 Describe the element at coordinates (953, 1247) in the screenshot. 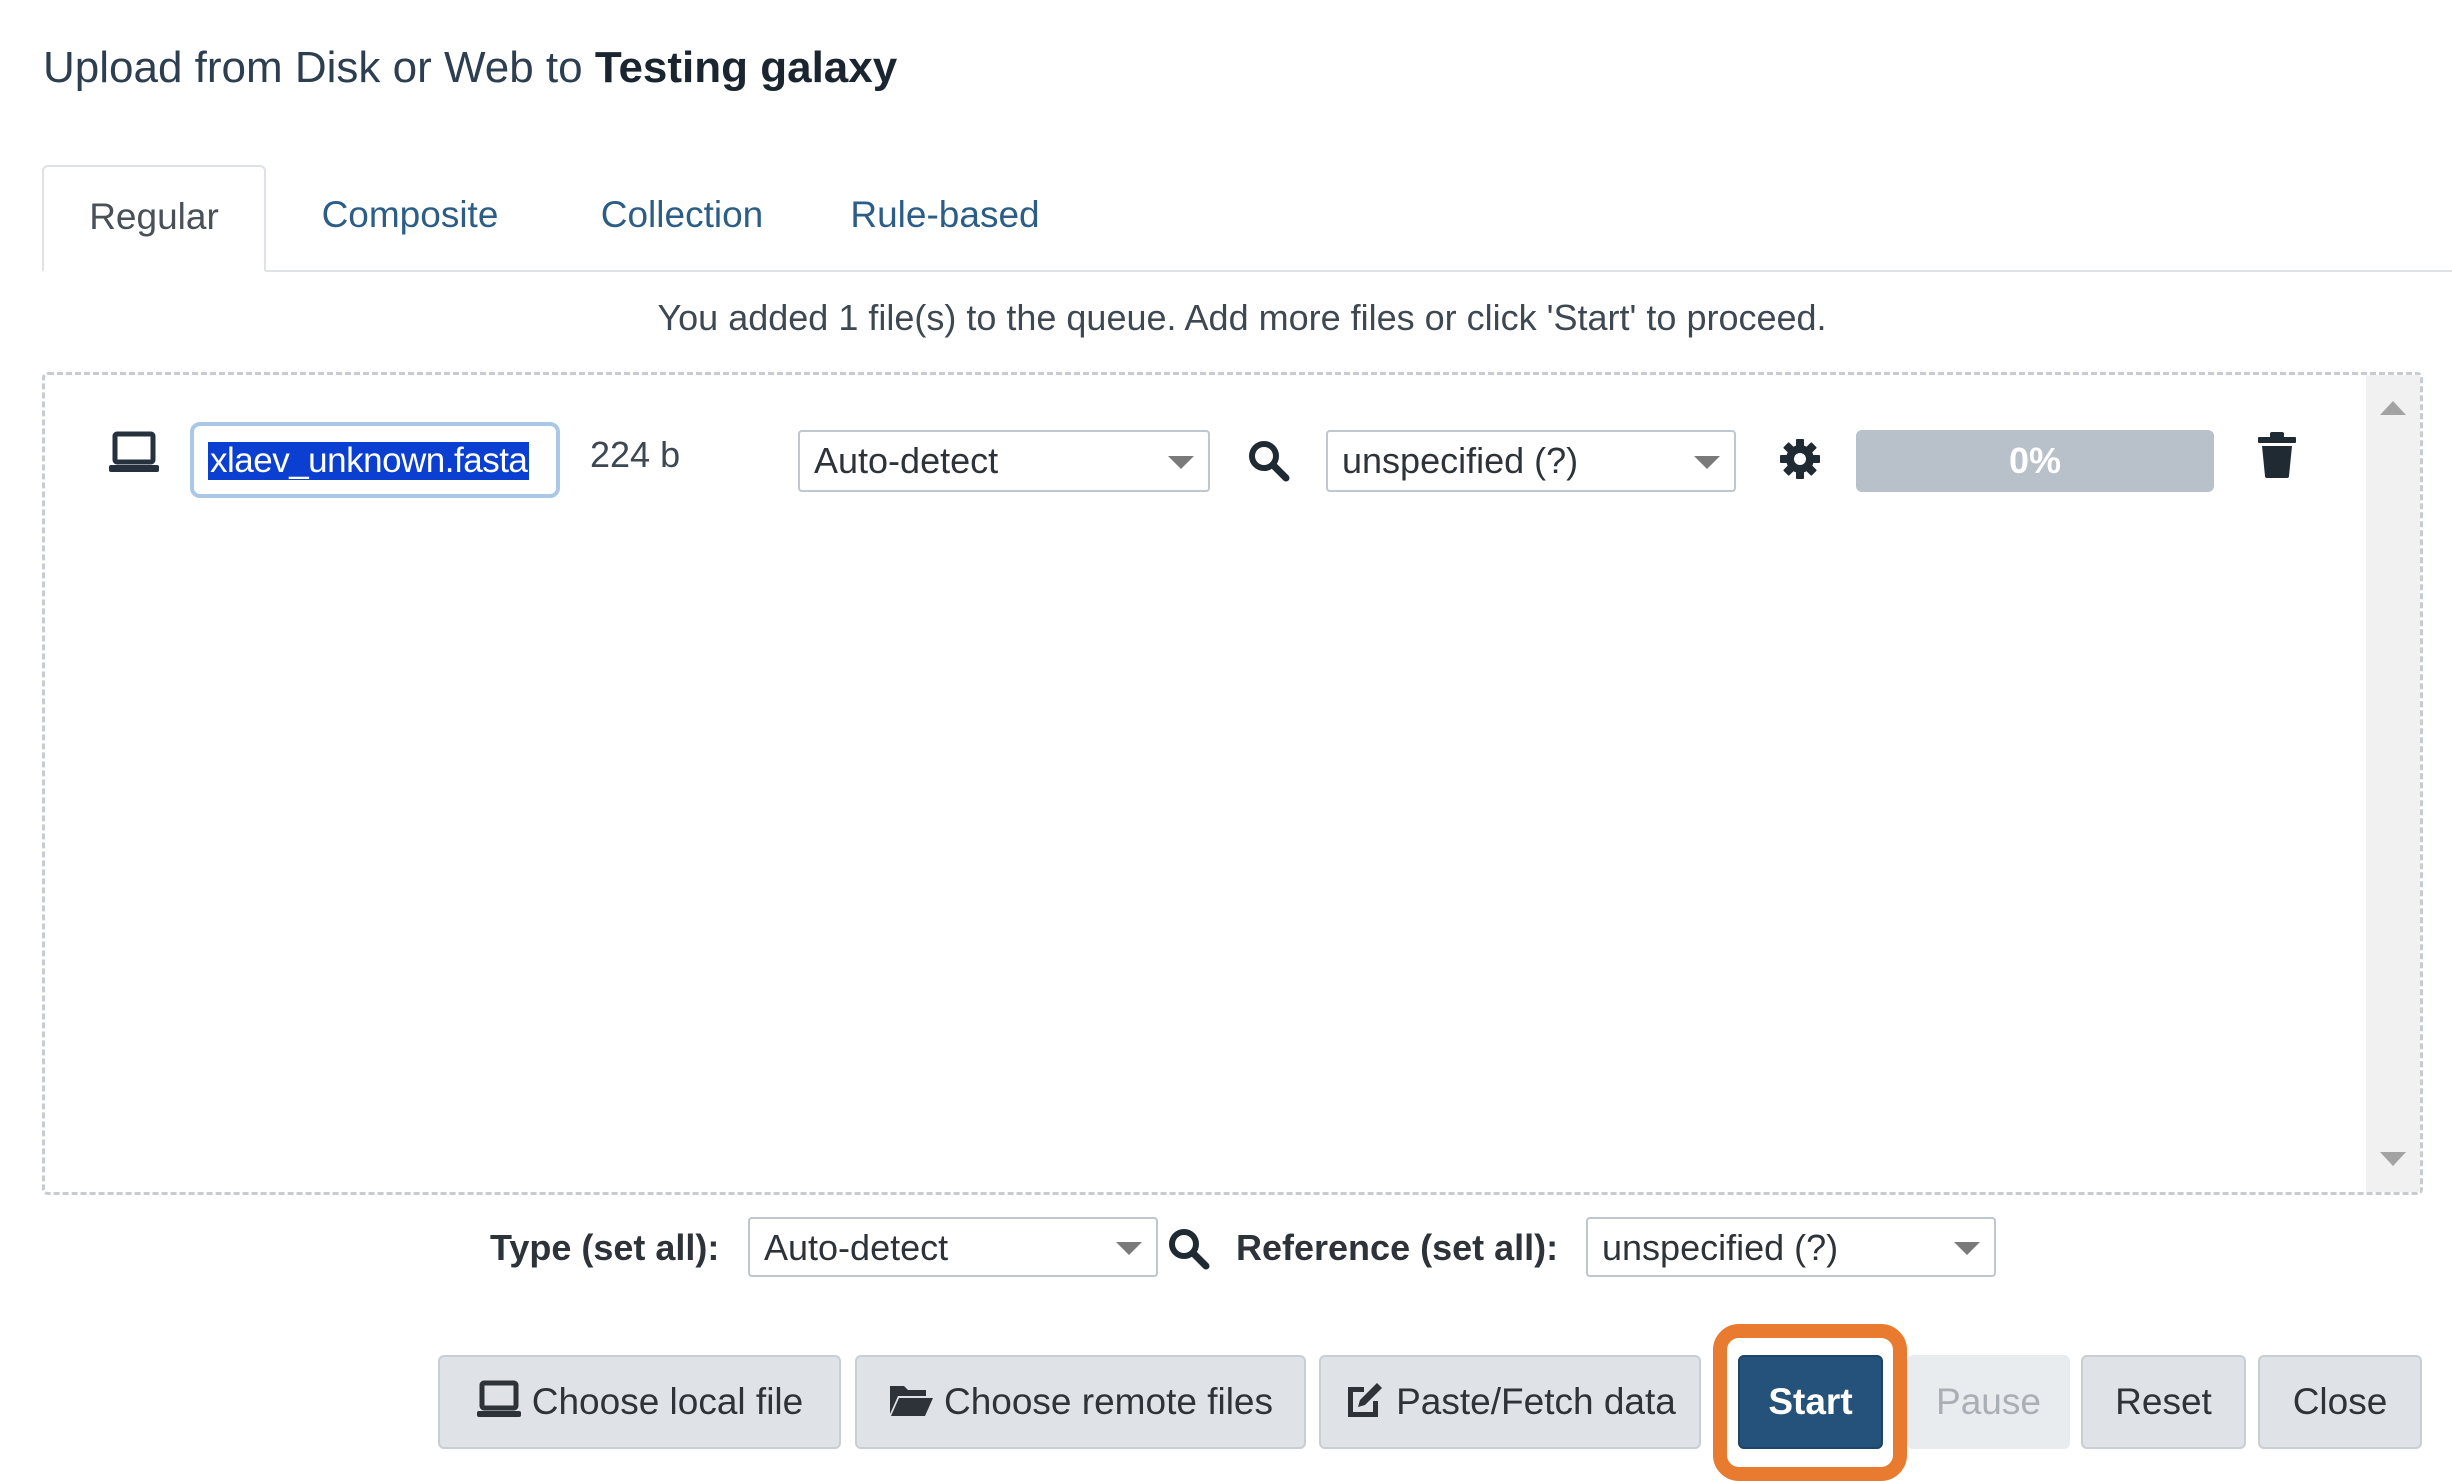

I see `type-set-all-select: Auto-detect` at that location.